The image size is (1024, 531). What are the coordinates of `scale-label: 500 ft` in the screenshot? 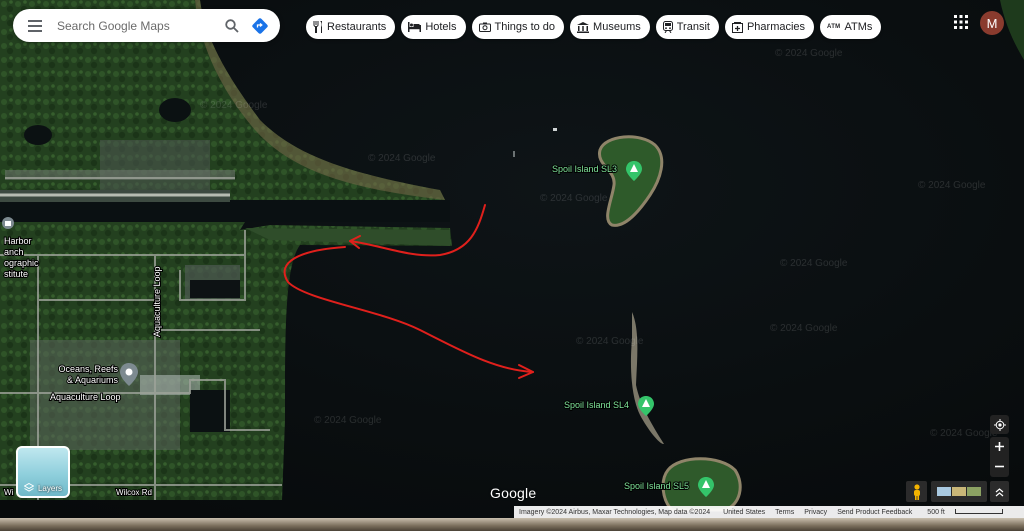 It's located at (936, 512).